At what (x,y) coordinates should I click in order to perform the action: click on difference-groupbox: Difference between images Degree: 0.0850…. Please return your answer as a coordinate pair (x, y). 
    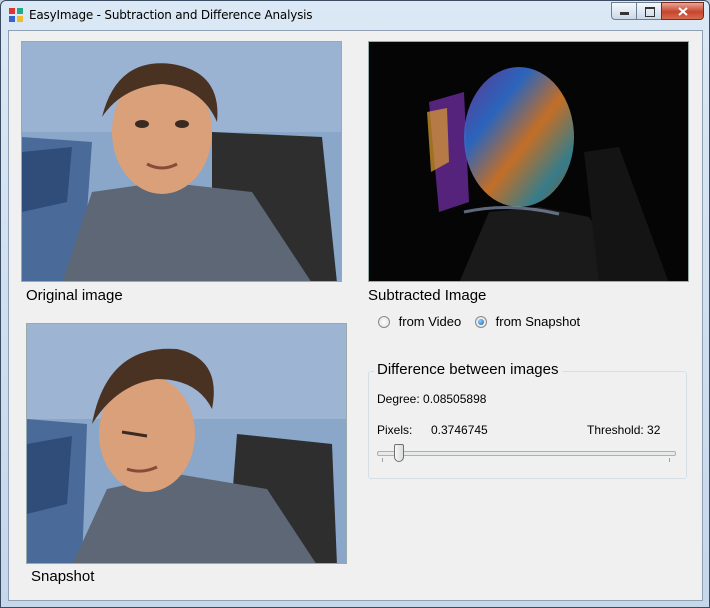
    Looking at the image, I should click on (527, 420).